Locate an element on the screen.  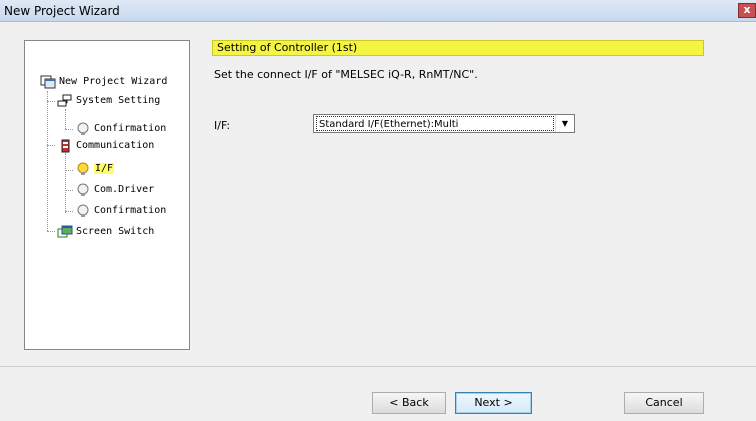
tree-item-label: System Setting is located at coordinates (118, 100).